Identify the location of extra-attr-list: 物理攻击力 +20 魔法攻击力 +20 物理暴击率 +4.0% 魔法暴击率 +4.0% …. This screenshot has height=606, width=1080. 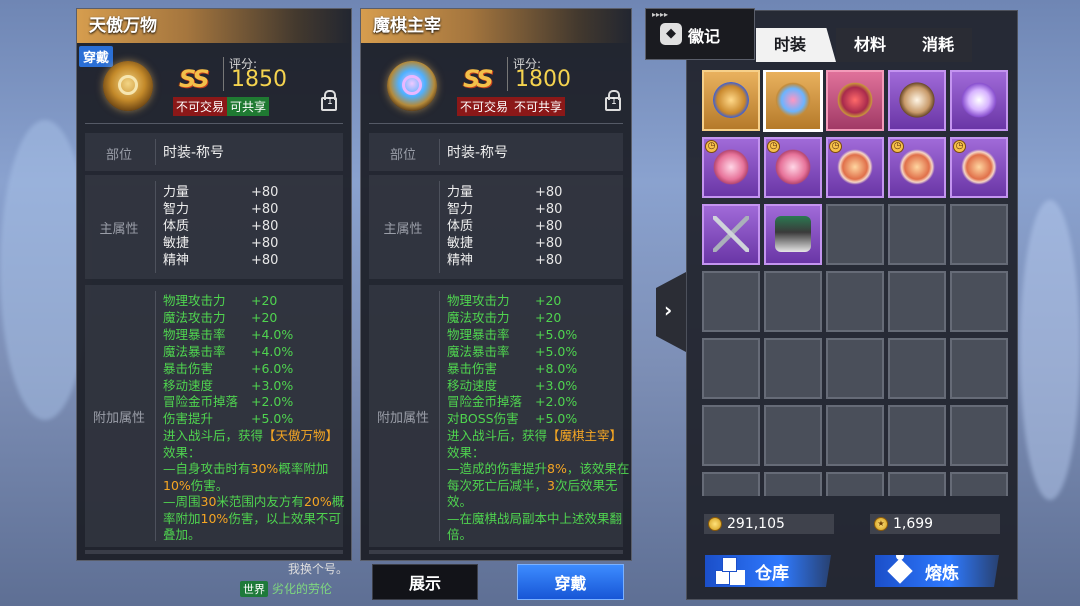
(255, 418).